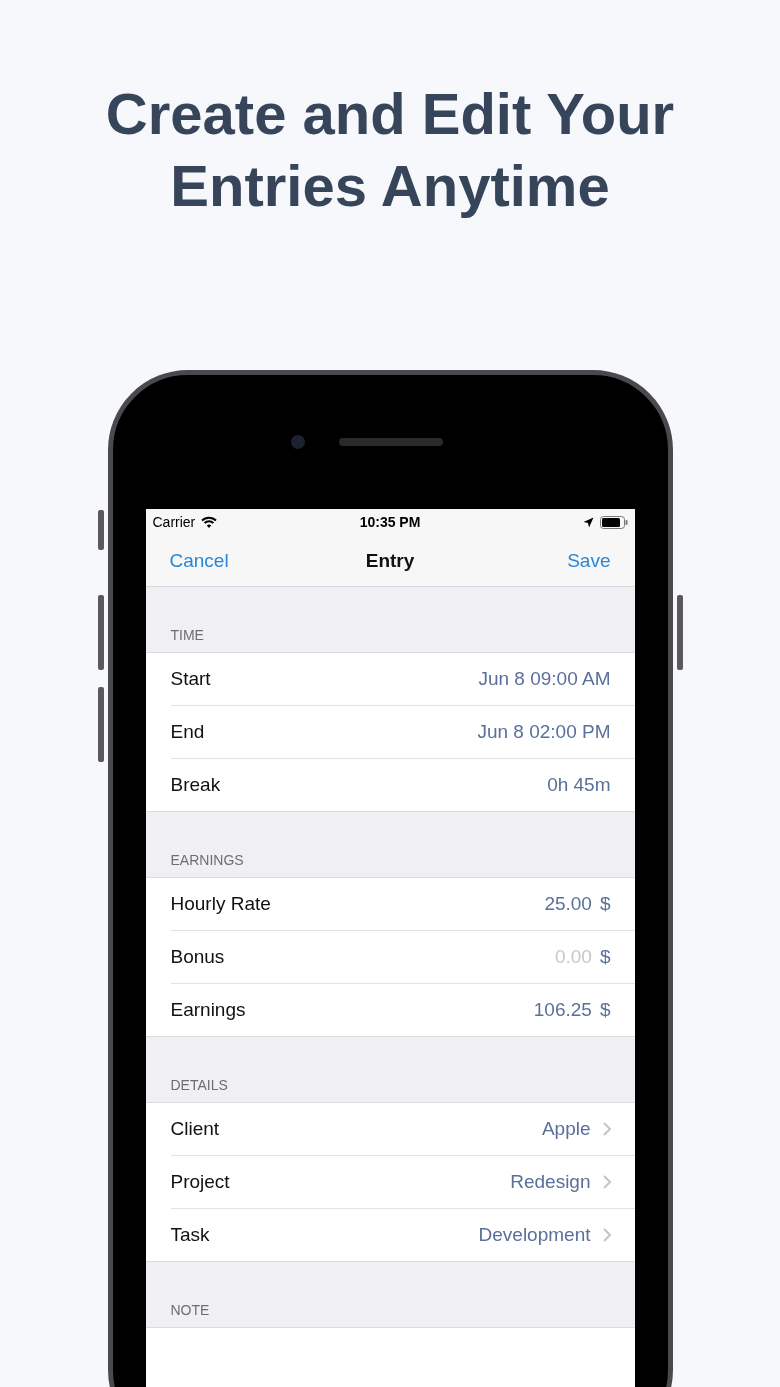  I want to click on row-value: Development, so click(534, 1235).